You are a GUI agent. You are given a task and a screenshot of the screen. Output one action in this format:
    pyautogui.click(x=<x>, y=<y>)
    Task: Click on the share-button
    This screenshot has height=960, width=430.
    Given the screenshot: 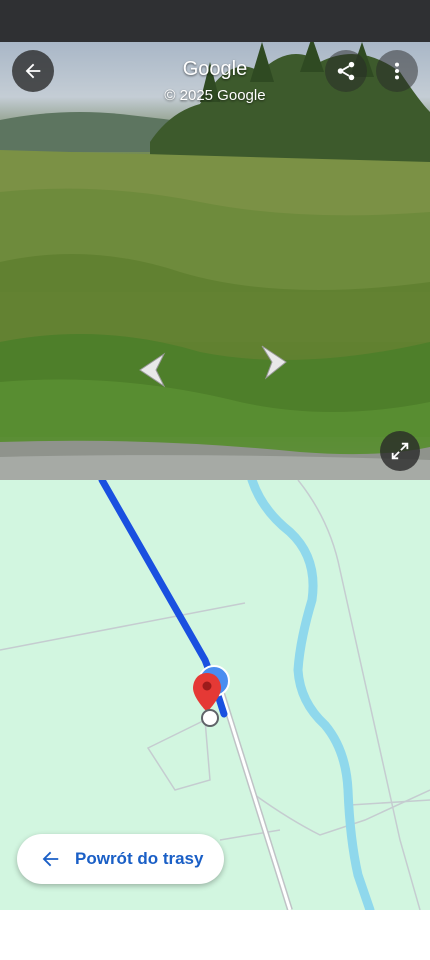 What is the action you would take?
    pyautogui.click(x=346, y=71)
    